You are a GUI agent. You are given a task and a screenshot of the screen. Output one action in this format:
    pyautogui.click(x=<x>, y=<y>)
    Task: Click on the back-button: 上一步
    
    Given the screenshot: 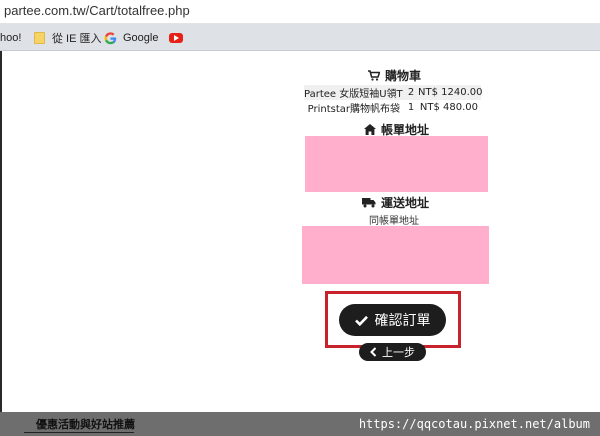 What is the action you would take?
    pyautogui.click(x=392, y=352)
    